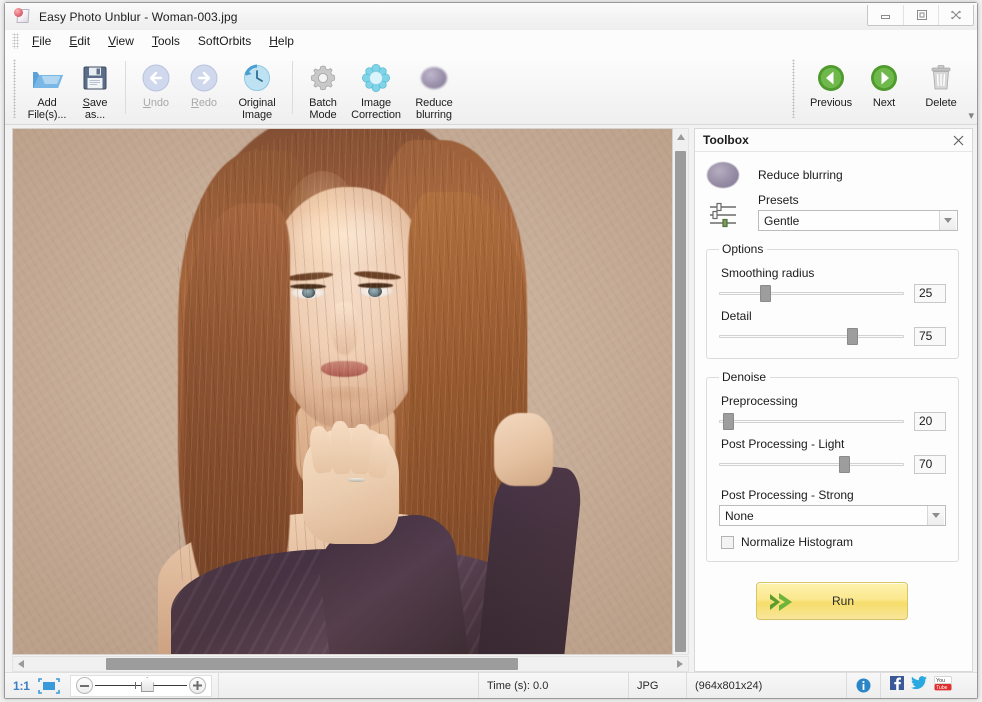 This screenshot has height=702, width=982. Describe the element at coordinates (727, 542) in the screenshot. I see `normalize-histogram-checkbox` at that location.